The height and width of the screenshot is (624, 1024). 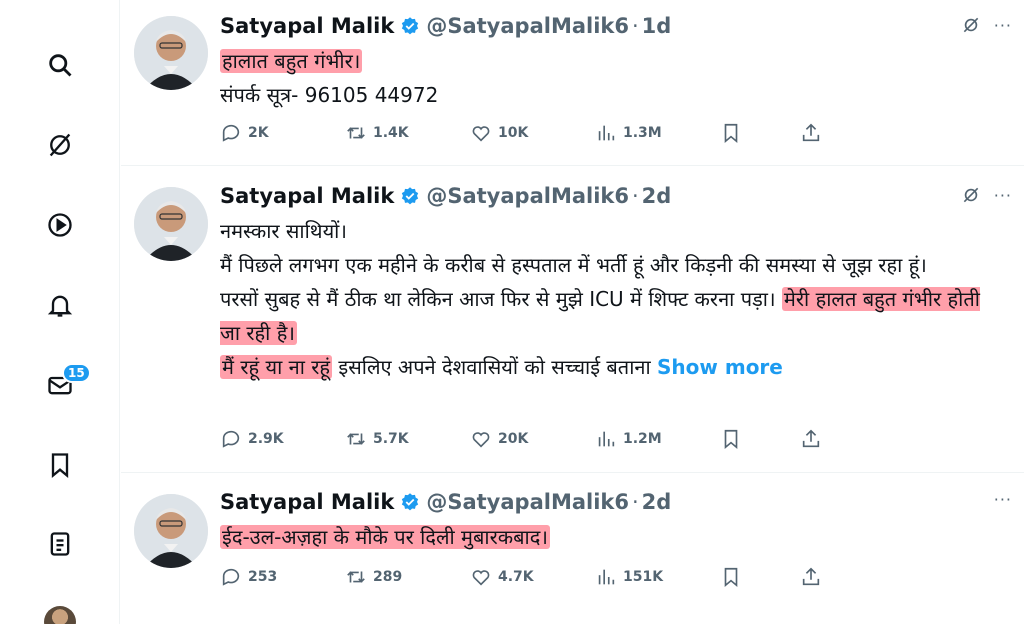 I want to click on search-icon, so click(x=60, y=65).